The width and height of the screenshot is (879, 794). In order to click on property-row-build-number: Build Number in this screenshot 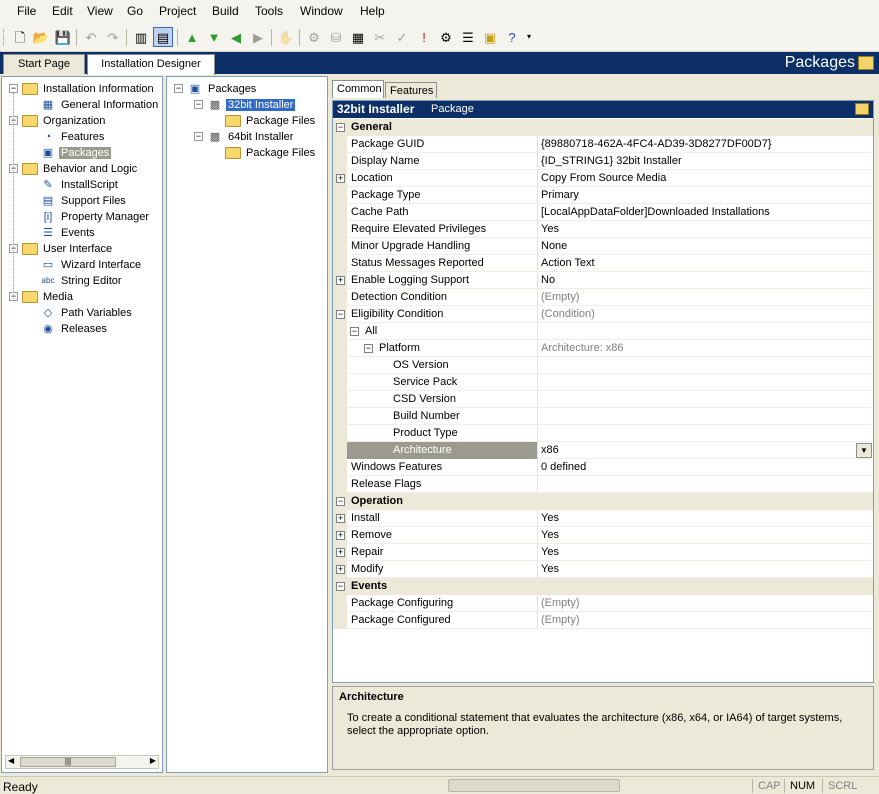, I will do `click(603, 416)`.